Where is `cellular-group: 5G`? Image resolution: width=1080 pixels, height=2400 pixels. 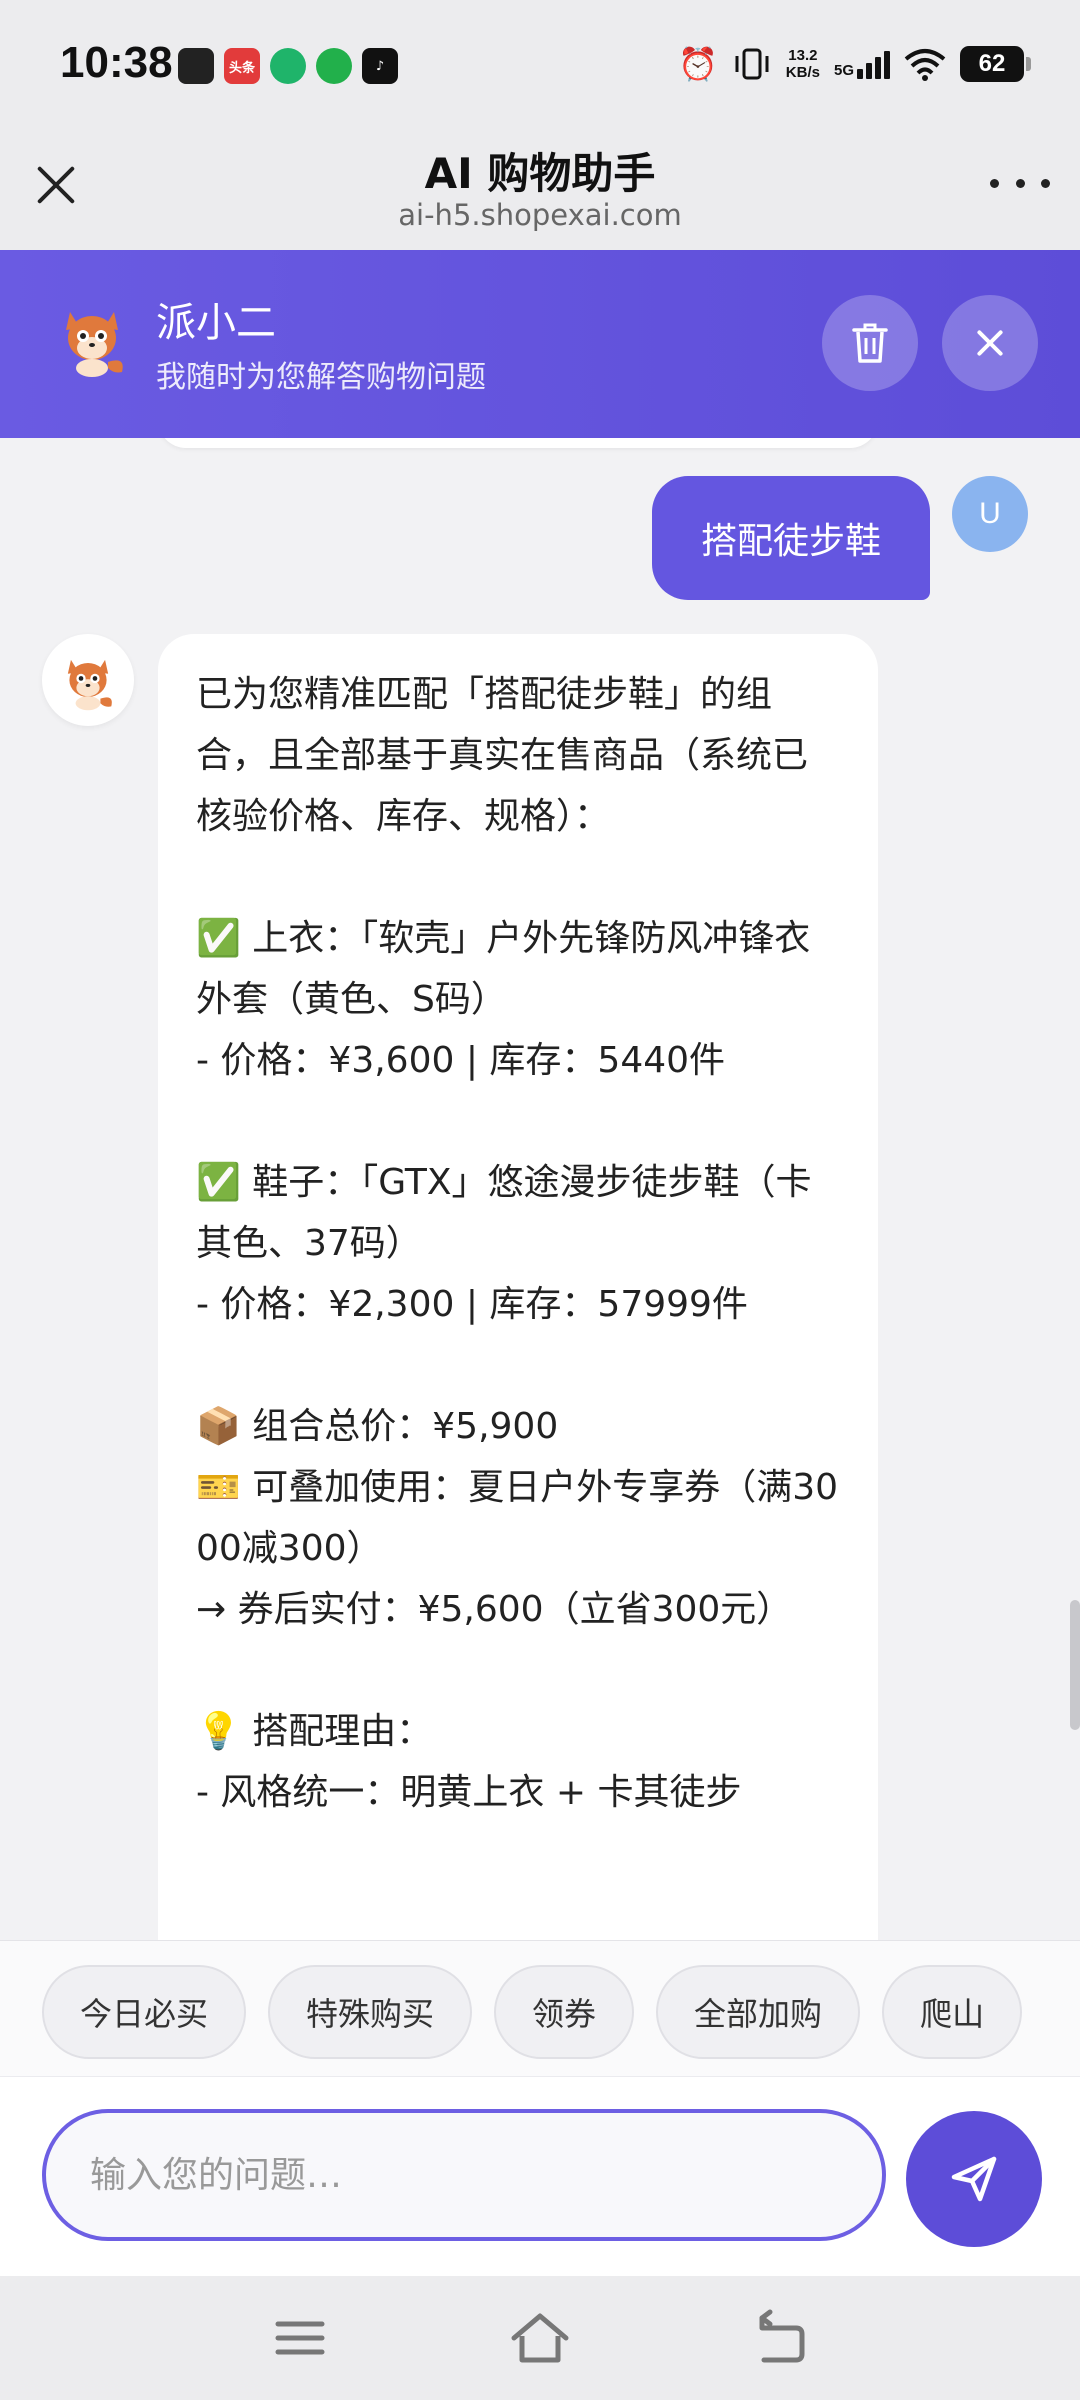
cellular-group: 5G is located at coordinates (862, 64).